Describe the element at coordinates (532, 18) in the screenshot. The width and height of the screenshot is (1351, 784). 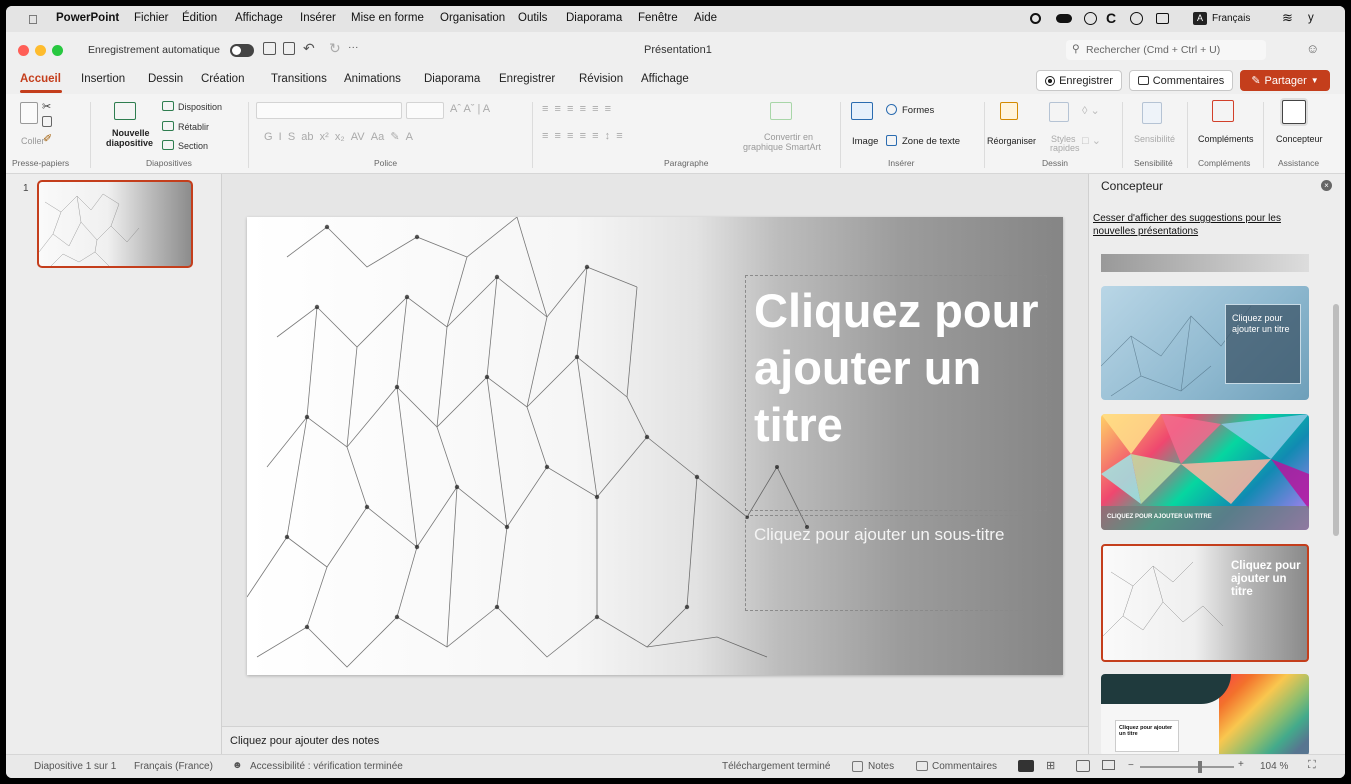
I see `menu-item-outils: Outils` at that location.